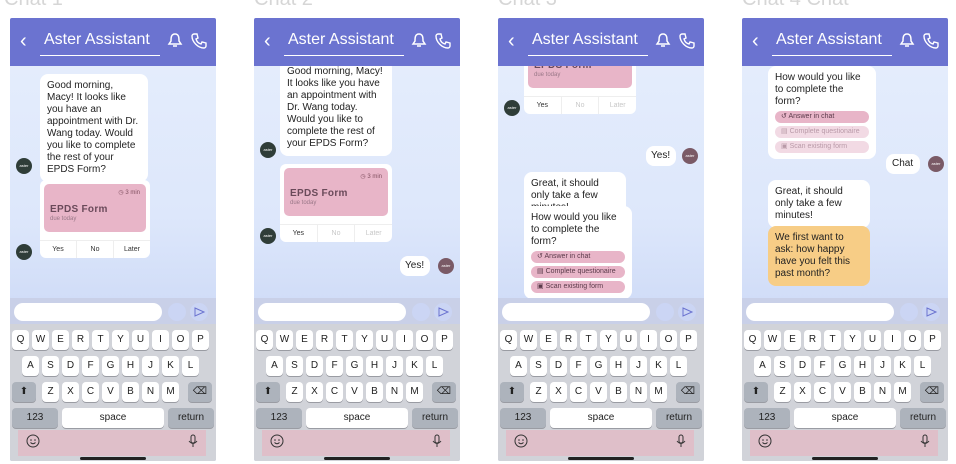 The height and width of the screenshot is (464, 956). What do you see at coordinates (902, 366) in the screenshot?
I see `key-k: K` at bounding box center [902, 366].